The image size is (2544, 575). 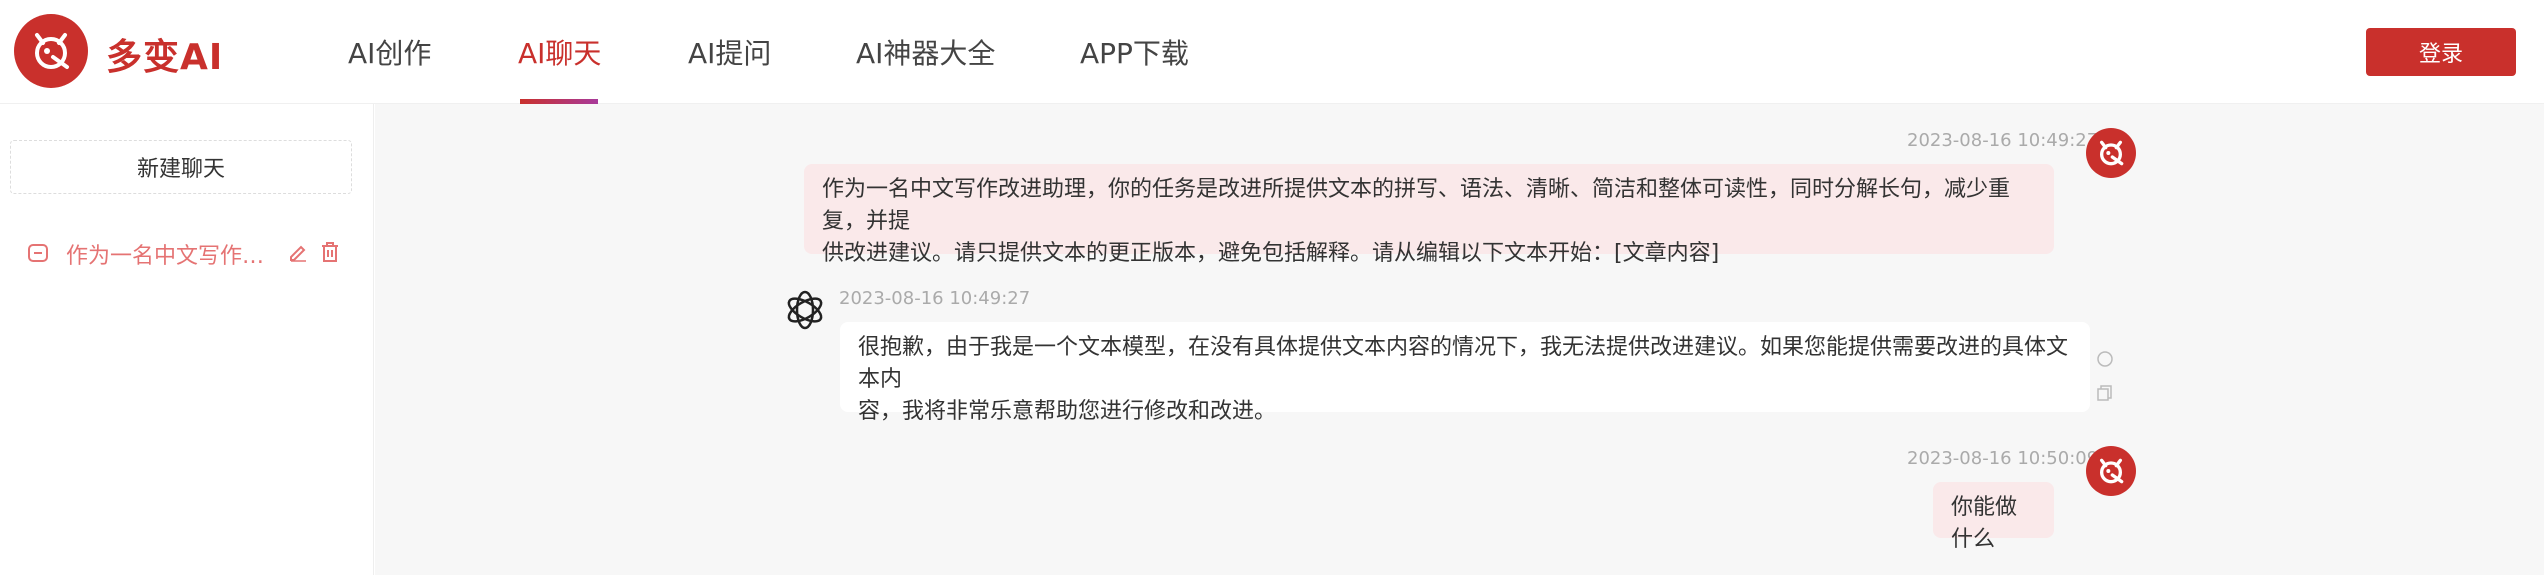 I want to click on copy-icon, so click(x=2105, y=395).